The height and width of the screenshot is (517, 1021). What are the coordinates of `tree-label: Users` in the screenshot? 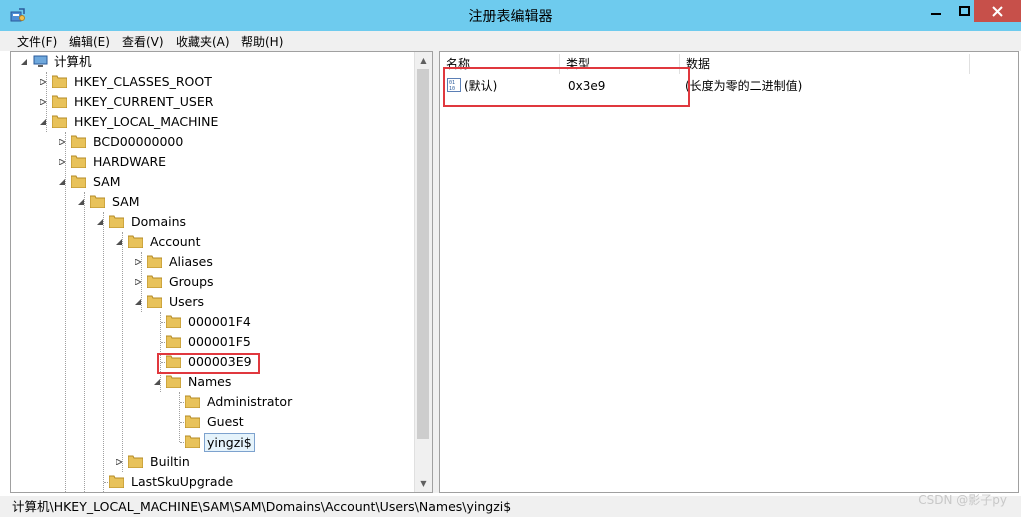 It's located at (187, 301).